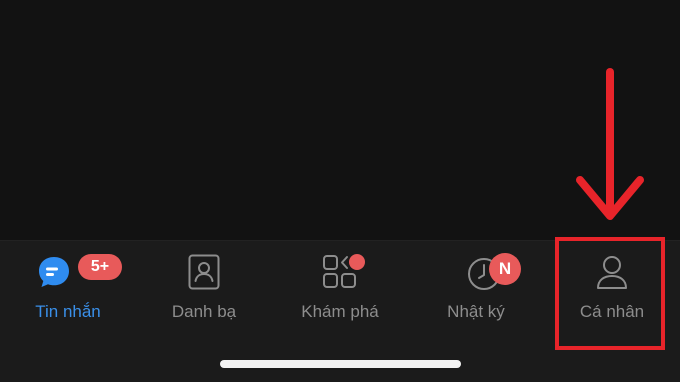  What do you see at coordinates (476, 301) in the screenshot?
I see `tab-timeline: N Nhật ký` at bounding box center [476, 301].